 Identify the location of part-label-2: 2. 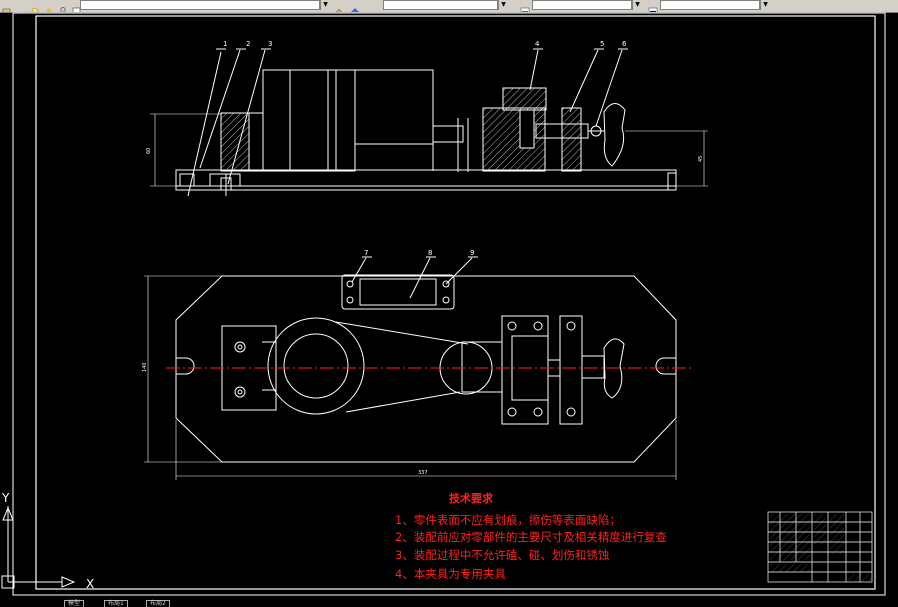
(248, 44).